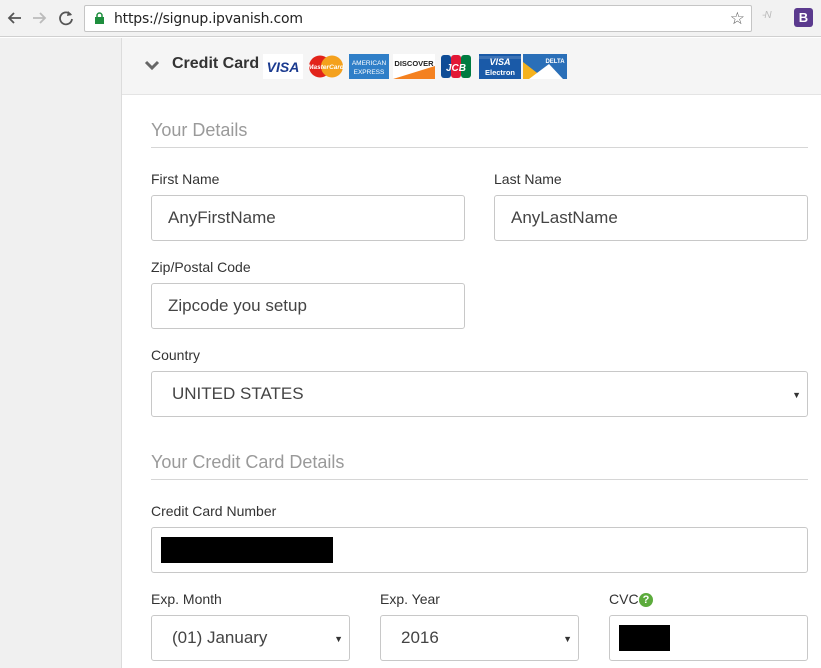 The image size is (821, 668). Describe the element at coordinates (564, 217) in the screenshot. I see `last-name-value: AnyLastName` at that location.